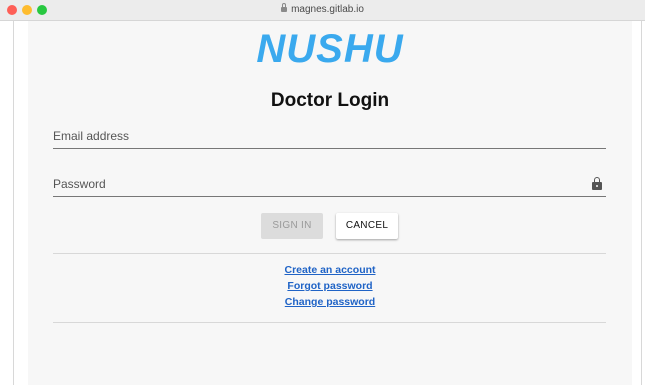  I want to click on window-left-edge, so click(13, 203).